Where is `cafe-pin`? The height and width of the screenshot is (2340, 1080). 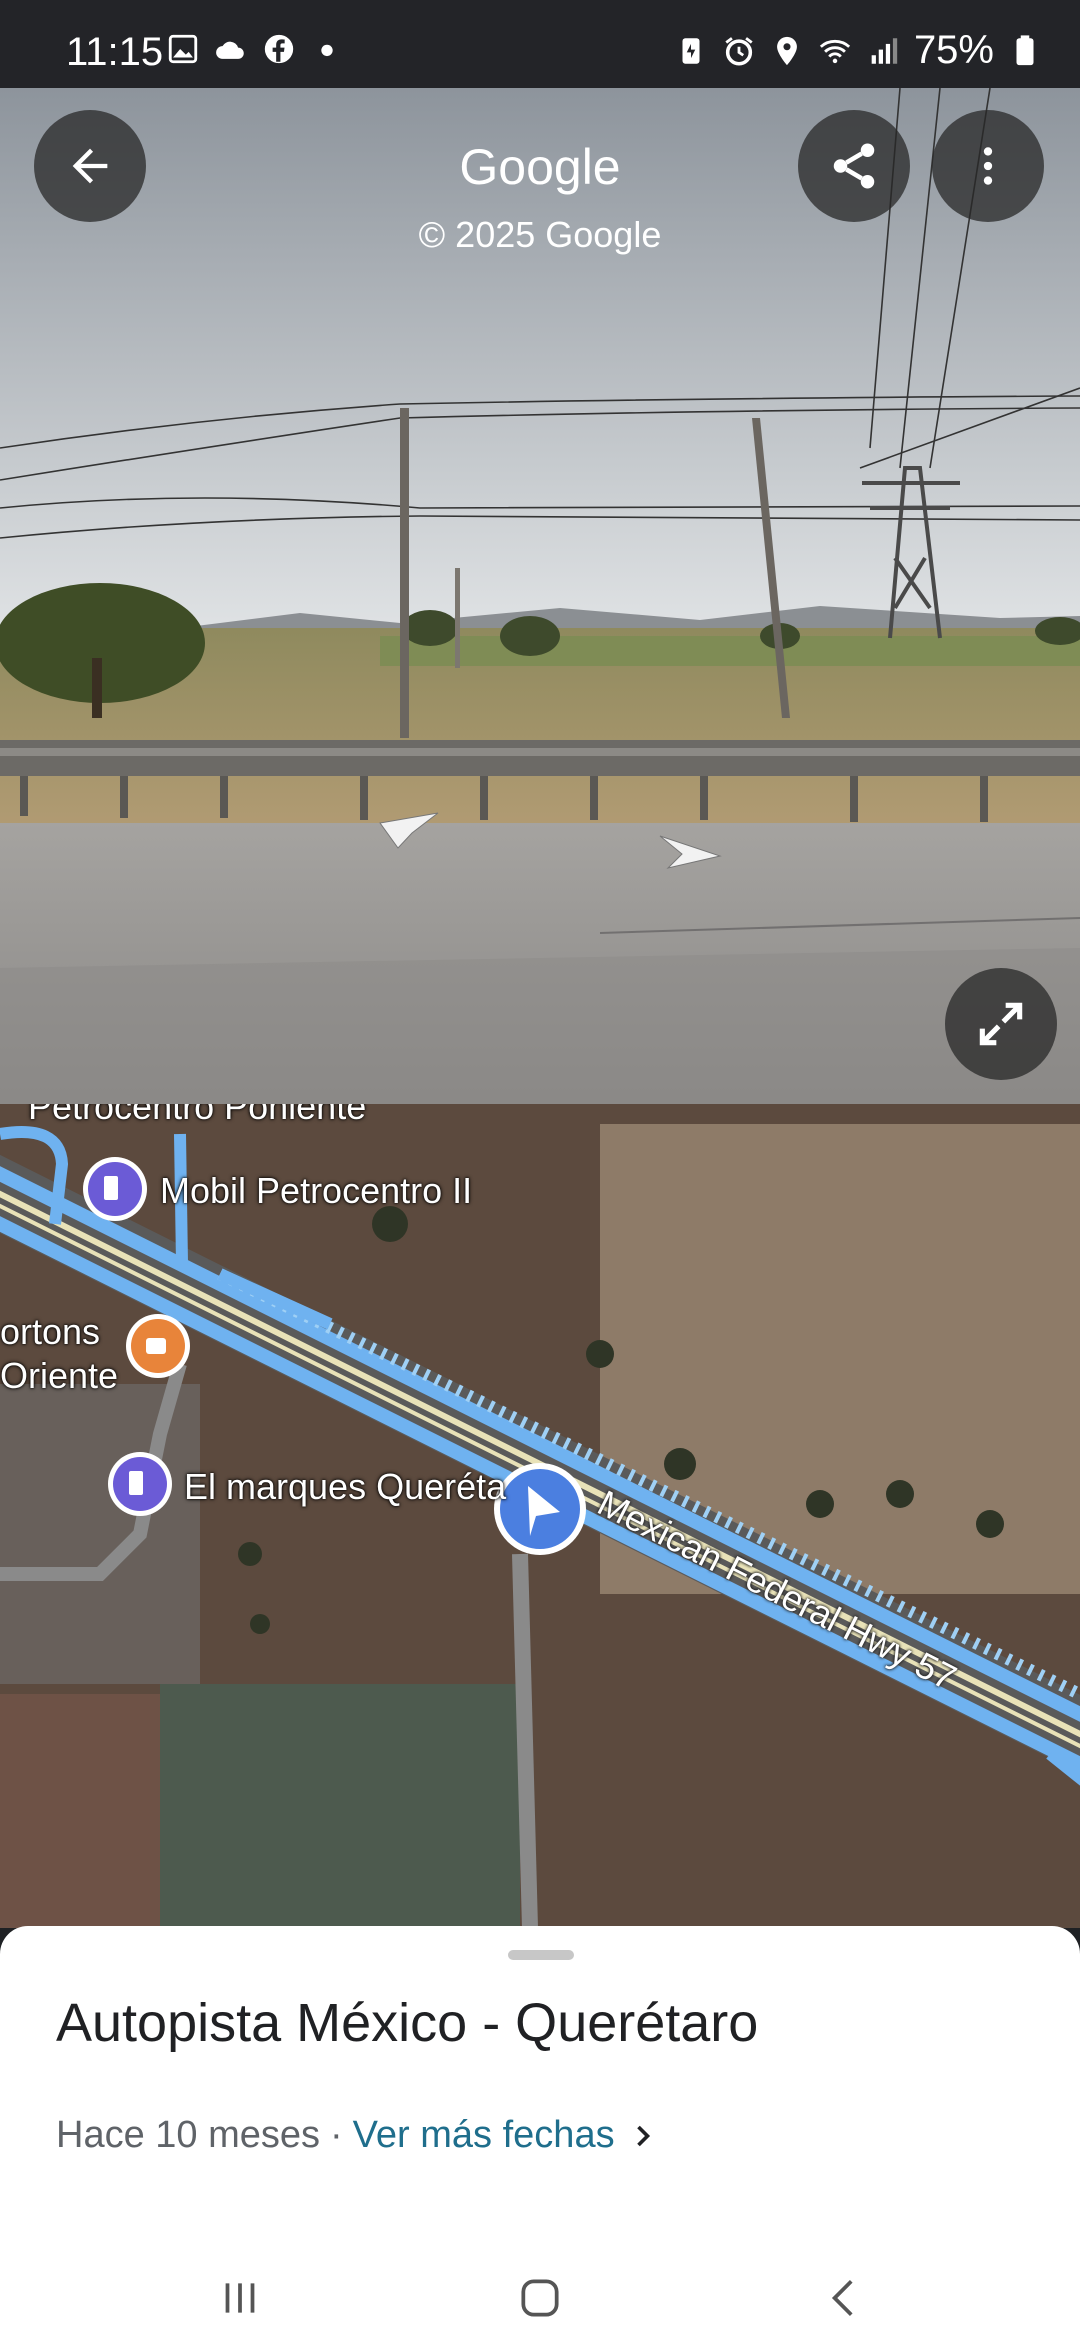 cafe-pin is located at coordinates (158, 1346).